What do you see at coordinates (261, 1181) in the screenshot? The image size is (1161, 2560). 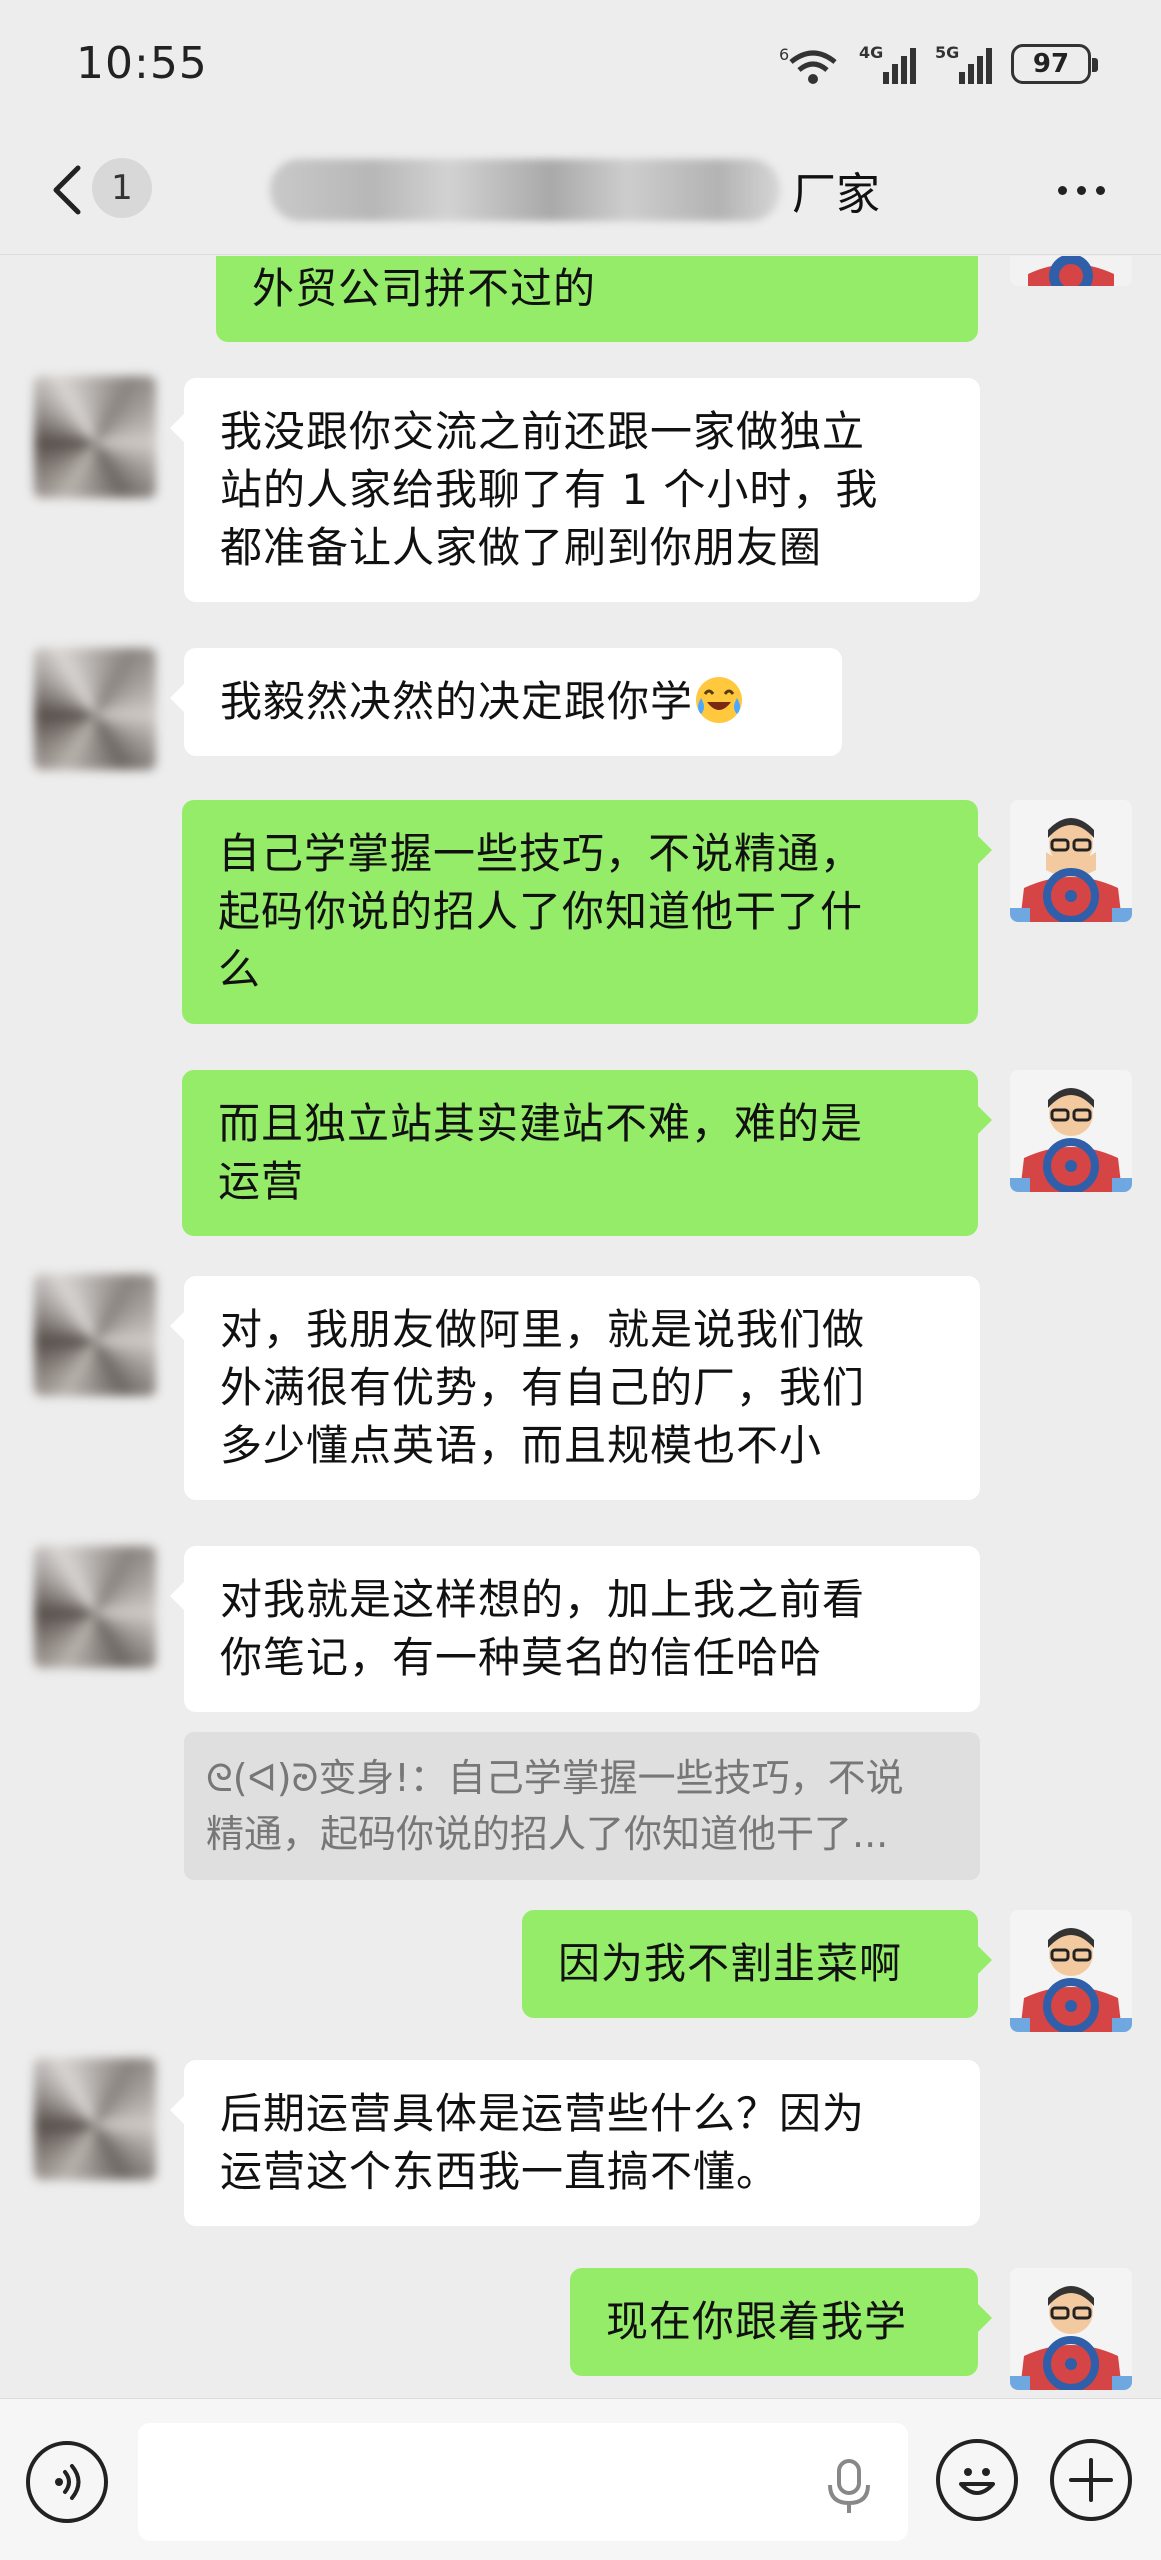 I see `message-line: 运营` at bounding box center [261, 1181].